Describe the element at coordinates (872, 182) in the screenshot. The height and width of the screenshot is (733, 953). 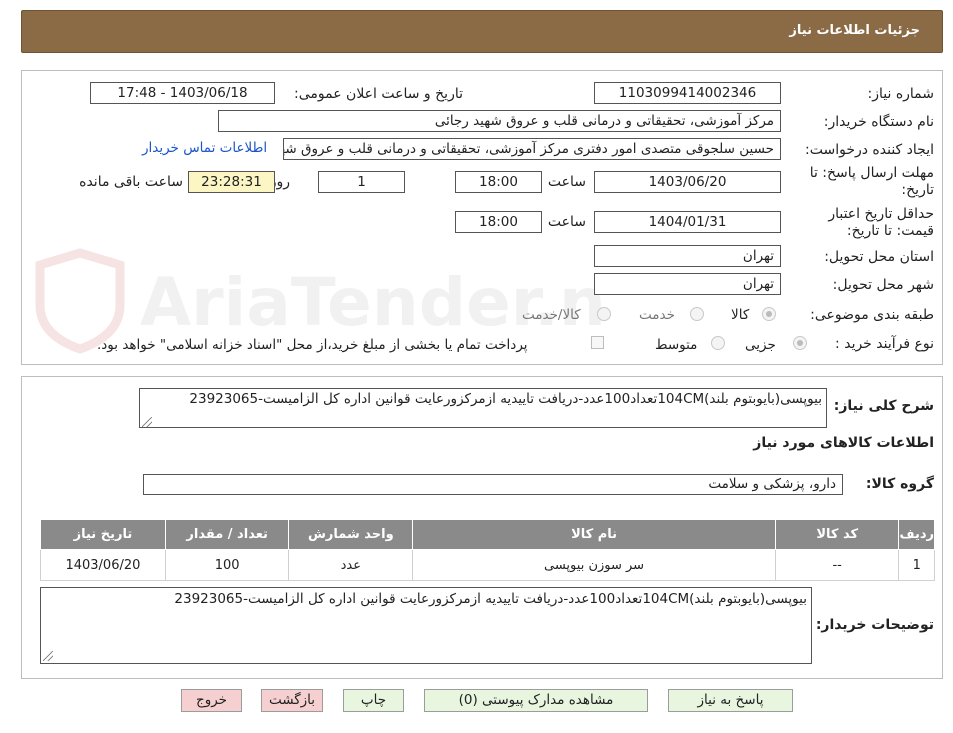
I see `deadline-label: مهلت ارسال پاسخ: تا تاریخ:` at that location.